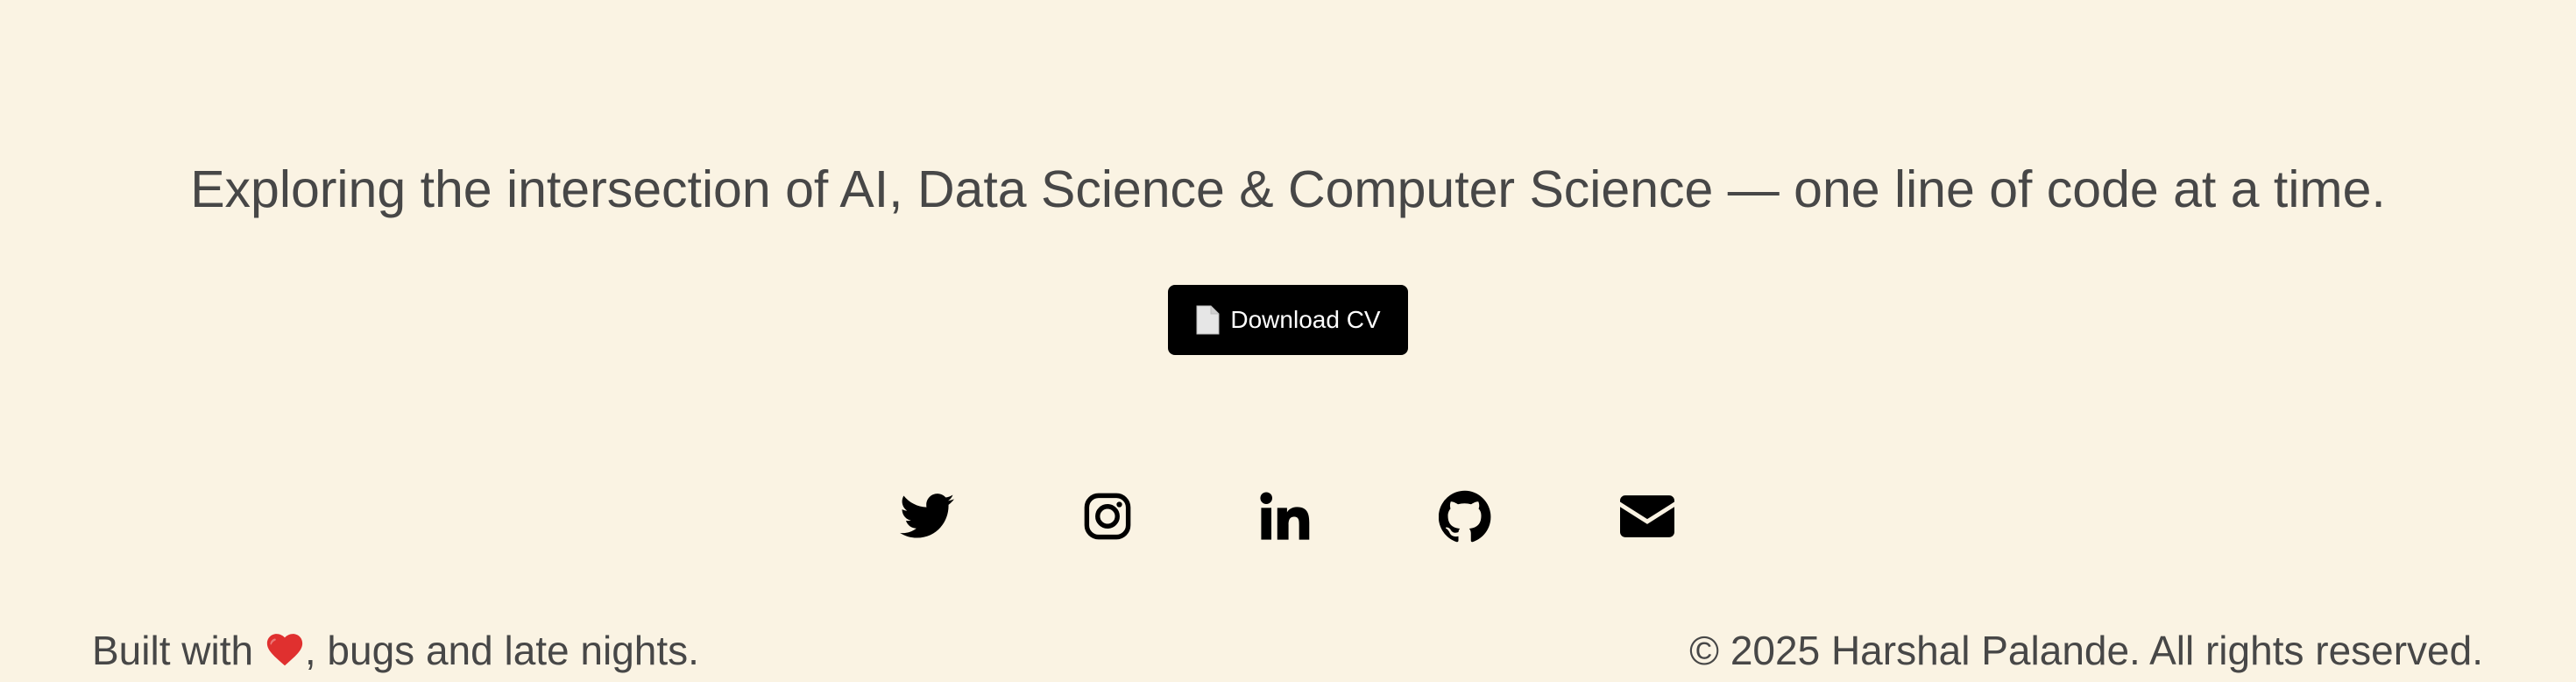  I want to click on download-cv-button: Download CV, so click(1288, 320).